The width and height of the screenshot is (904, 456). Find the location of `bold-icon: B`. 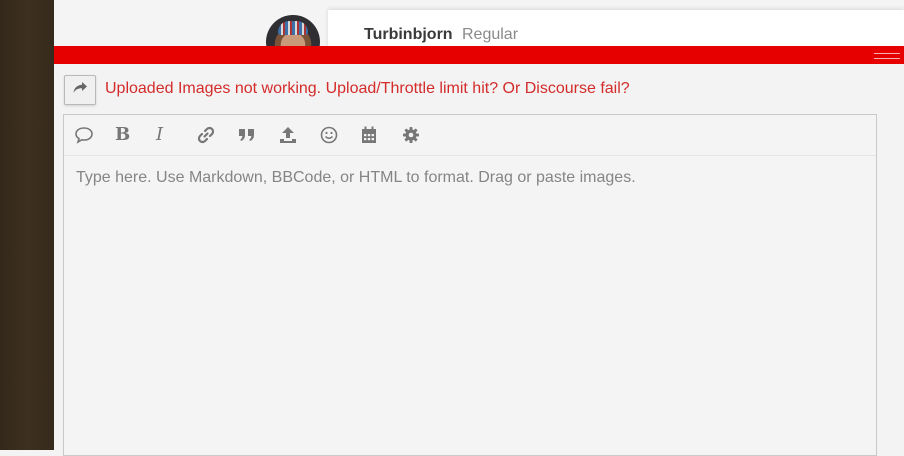

bold-icon: B is located at coordinates (135, 135).